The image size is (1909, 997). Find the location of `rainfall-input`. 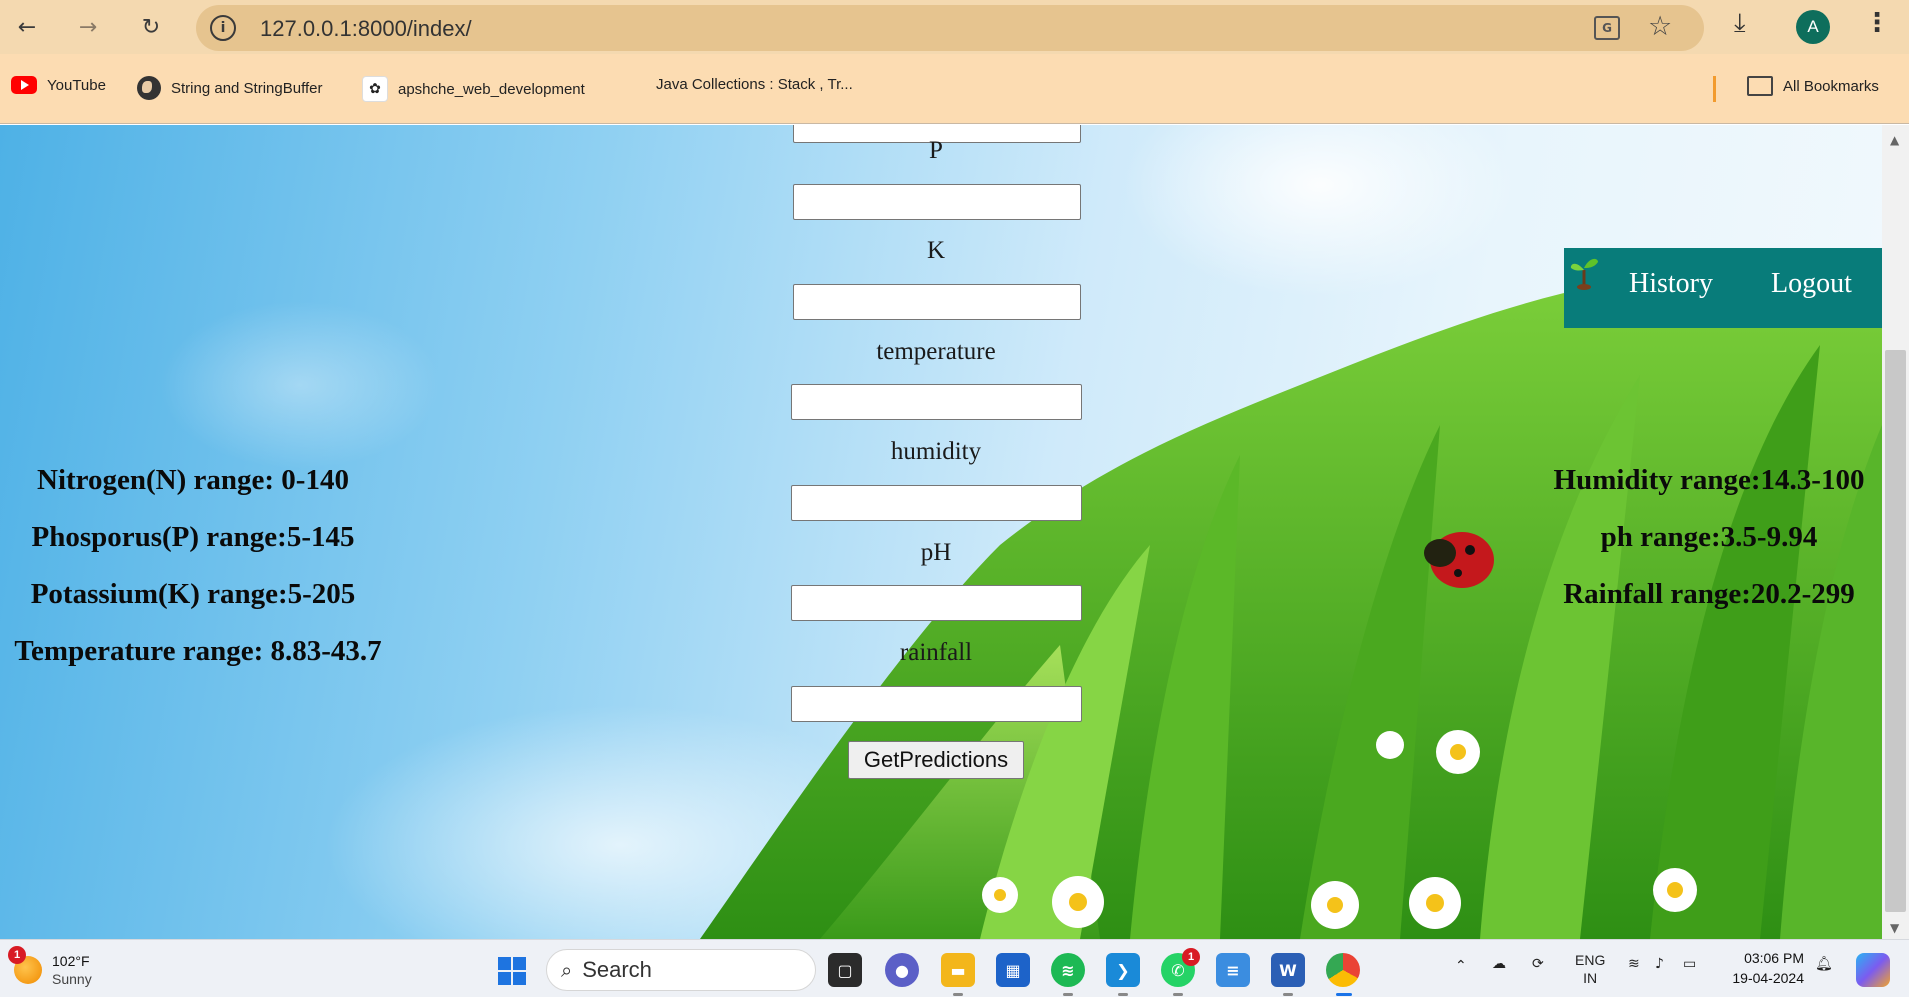

rainfall-input is located at coordinates (936, 704).